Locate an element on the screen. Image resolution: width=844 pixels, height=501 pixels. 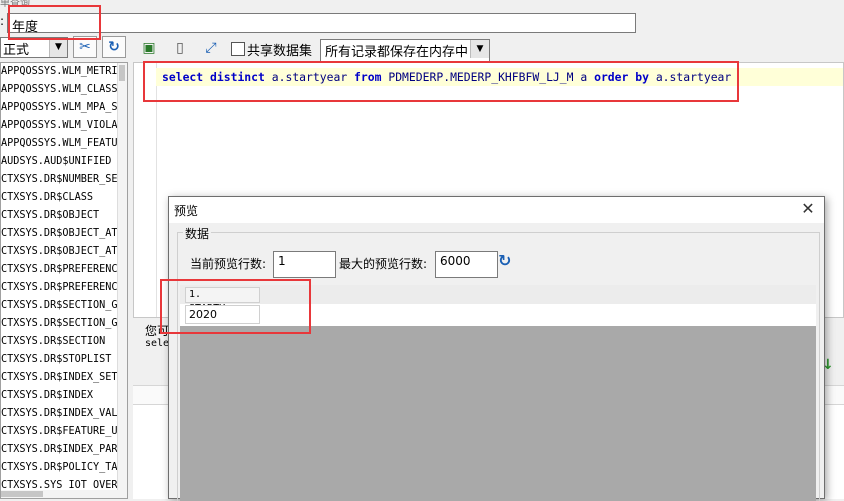
list-item: CTXSYS.DR$SECTION is located at coordinates (60, 342).